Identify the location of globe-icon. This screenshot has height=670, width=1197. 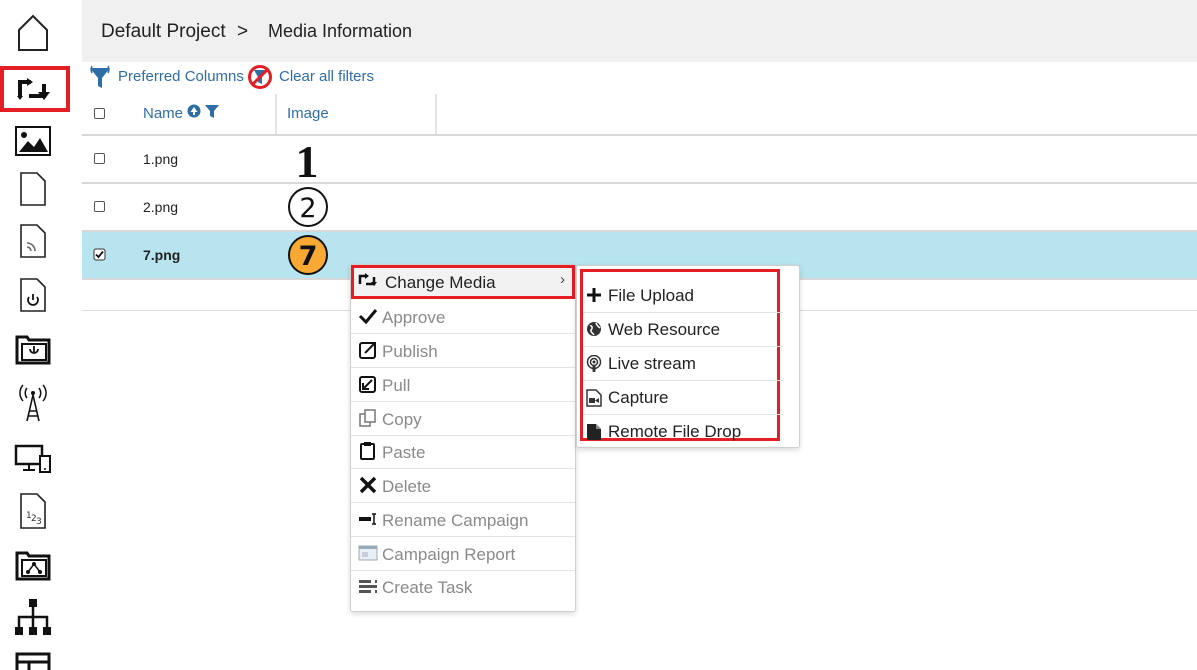
(595, 330).